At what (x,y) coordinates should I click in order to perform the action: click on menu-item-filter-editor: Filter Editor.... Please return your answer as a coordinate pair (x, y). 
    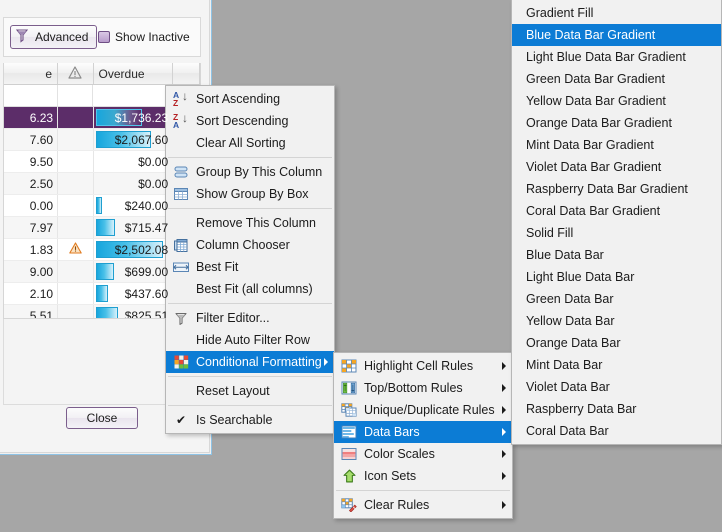
    Looking at the image, I should click on (250, 318).